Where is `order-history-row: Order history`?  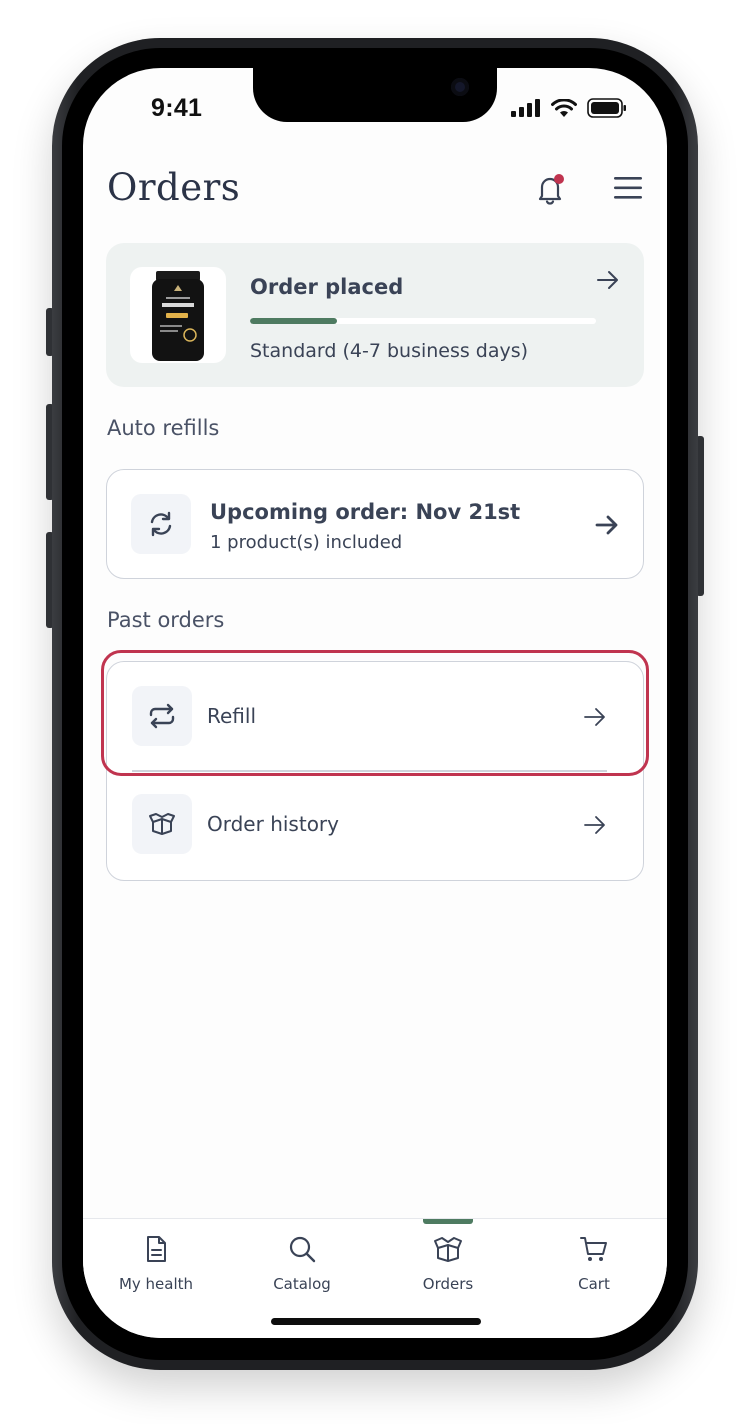 order-history-row: Order history is located at coordinates (375, 826).